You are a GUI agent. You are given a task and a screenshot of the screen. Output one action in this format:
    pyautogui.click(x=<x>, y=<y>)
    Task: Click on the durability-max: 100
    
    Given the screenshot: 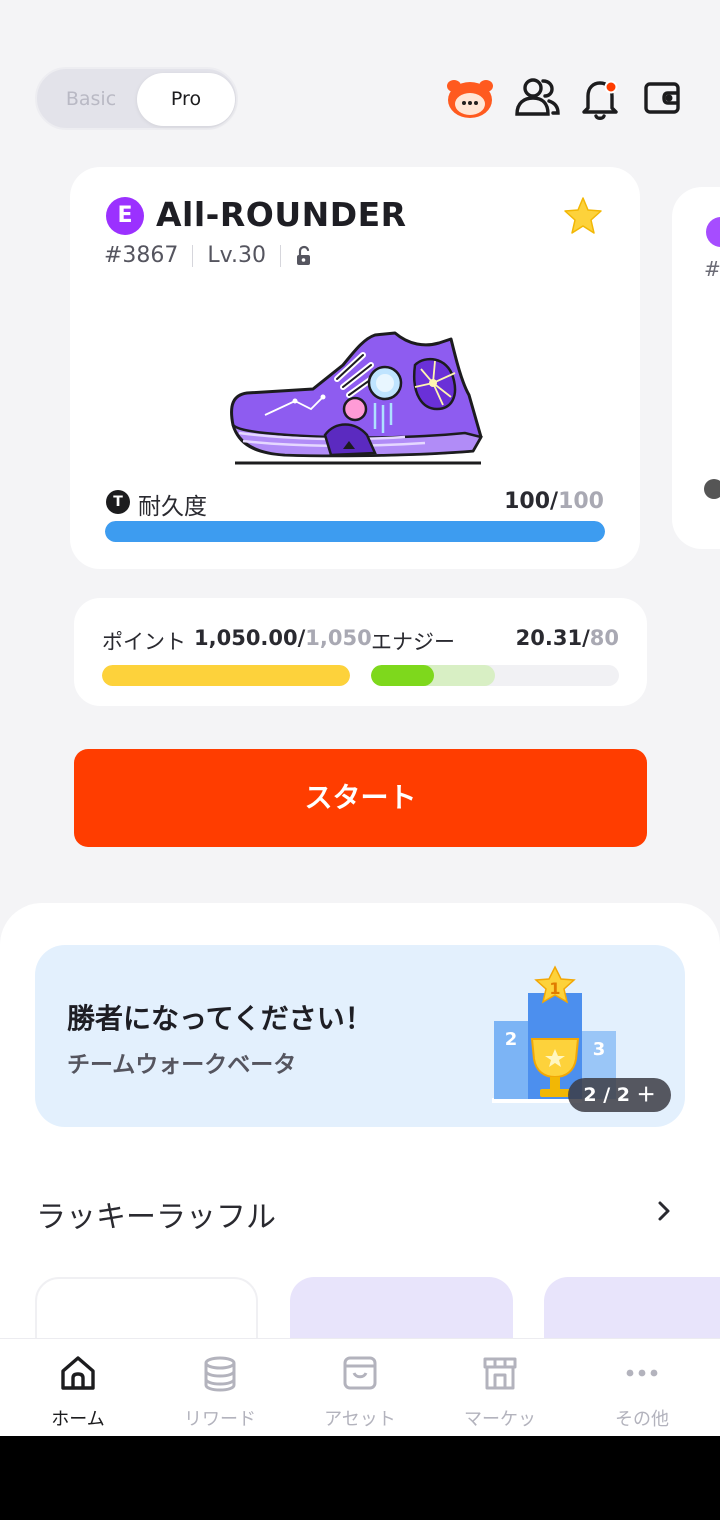 What is the action you would take?
    pyautogui.click(x=581, y=501)
    